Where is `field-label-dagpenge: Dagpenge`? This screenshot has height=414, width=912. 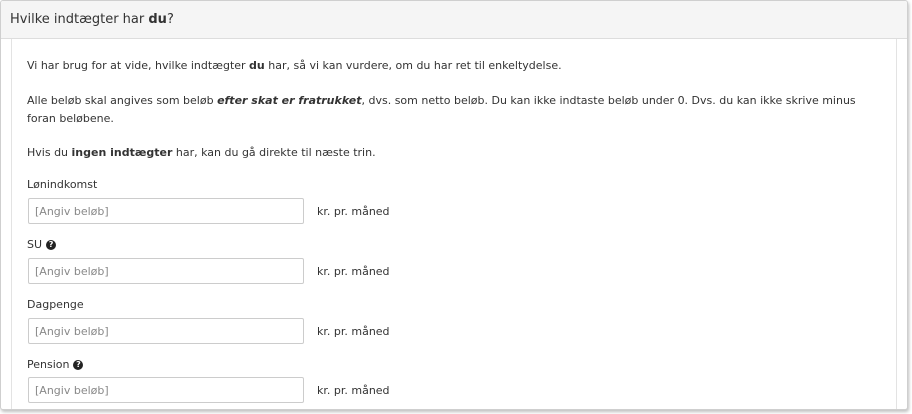
field-label-dagpenge: Dagpenge is located at coordinates (55, 304).